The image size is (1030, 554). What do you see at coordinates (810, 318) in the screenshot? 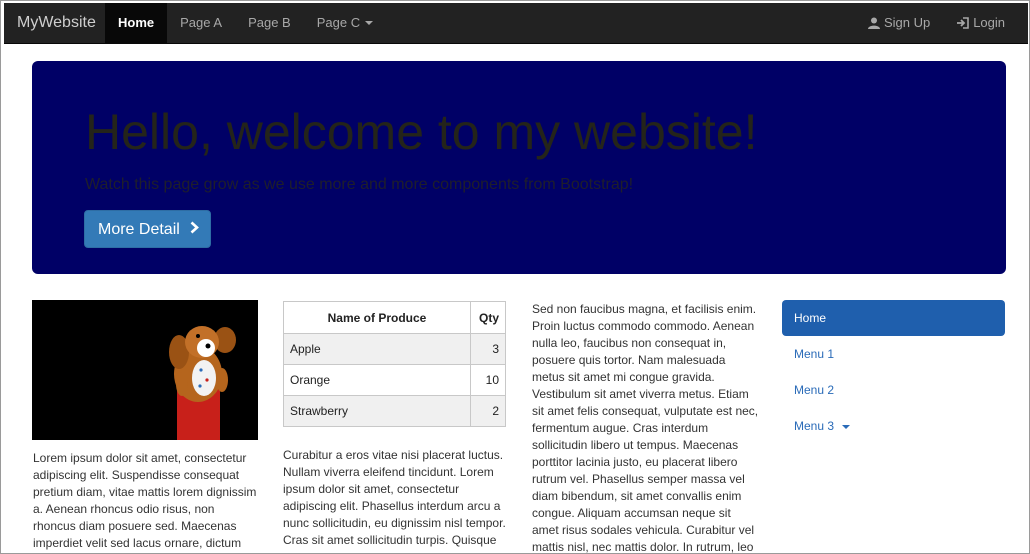
I see `side-menu-label: Home` at bounding box center [810, 318].